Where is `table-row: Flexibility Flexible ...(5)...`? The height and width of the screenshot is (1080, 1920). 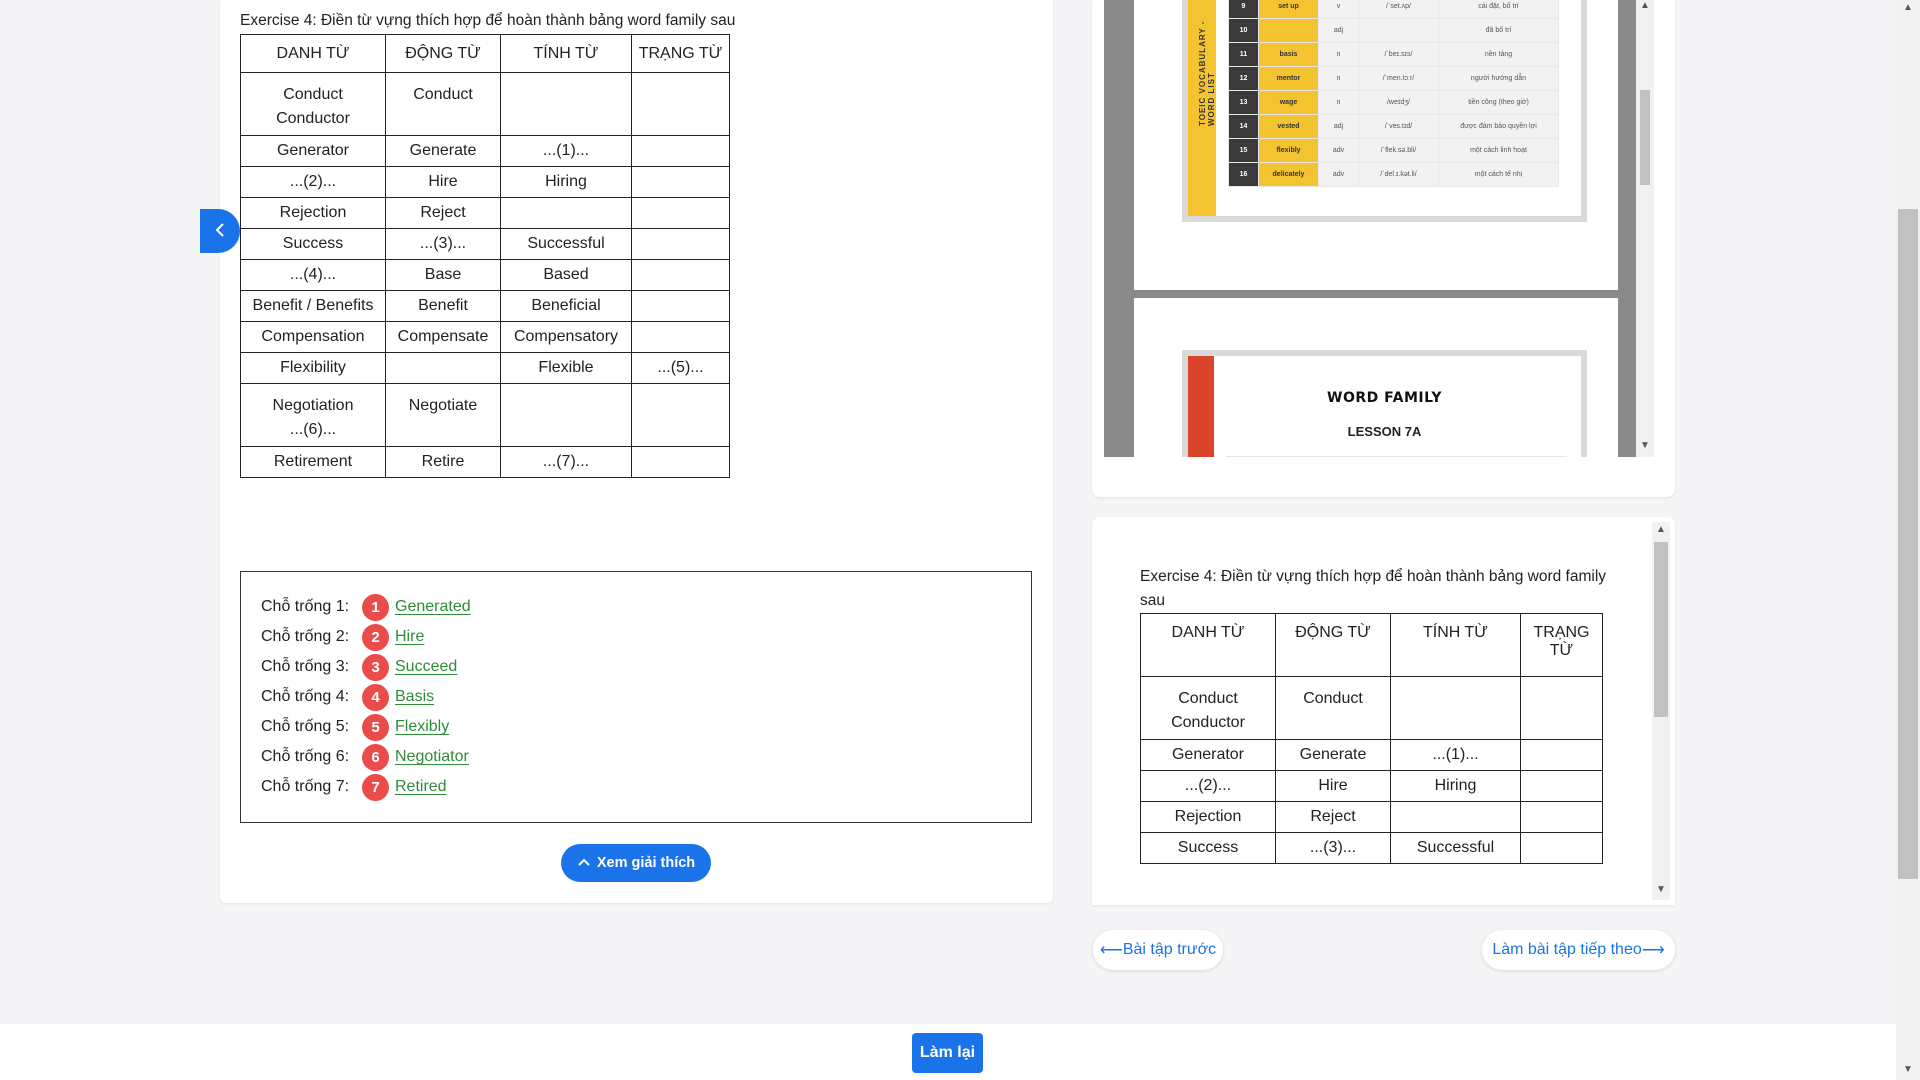 table-row: Flexibility Flexible ...(5)... is located at coordinates (485, 368).